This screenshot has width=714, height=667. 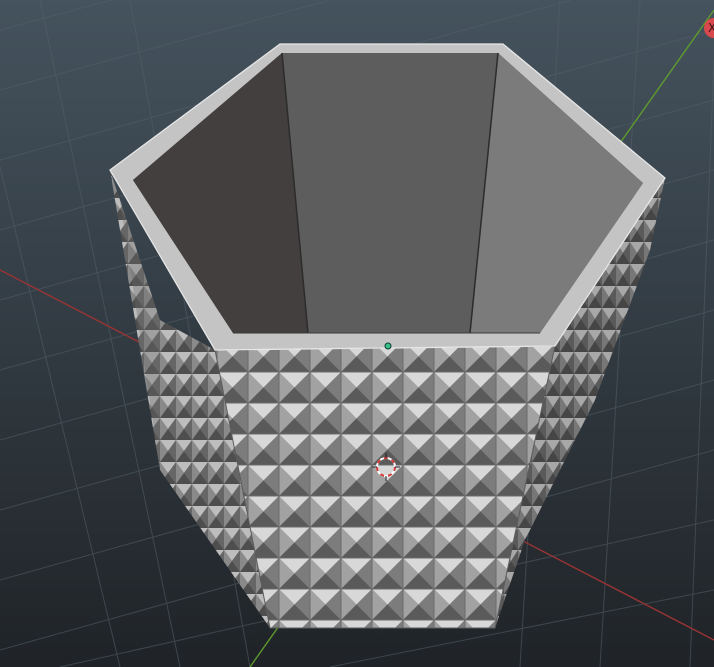 I want to click on planter-inner-wall-back, so click(x=390, y=193).